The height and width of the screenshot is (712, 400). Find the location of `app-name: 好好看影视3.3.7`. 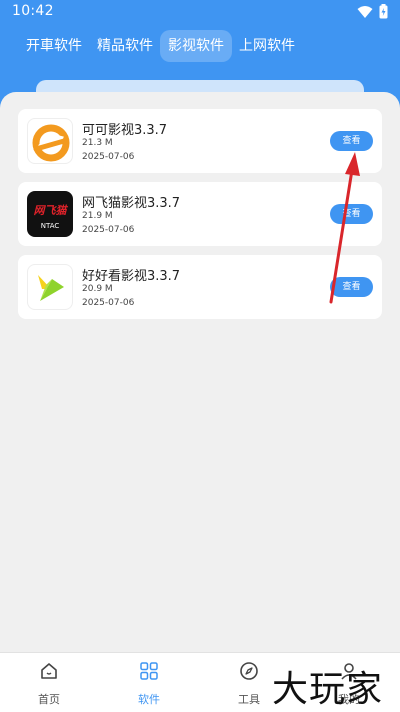

app-name: 好好看影视3.3.7 is located at coordinates (131, 276).